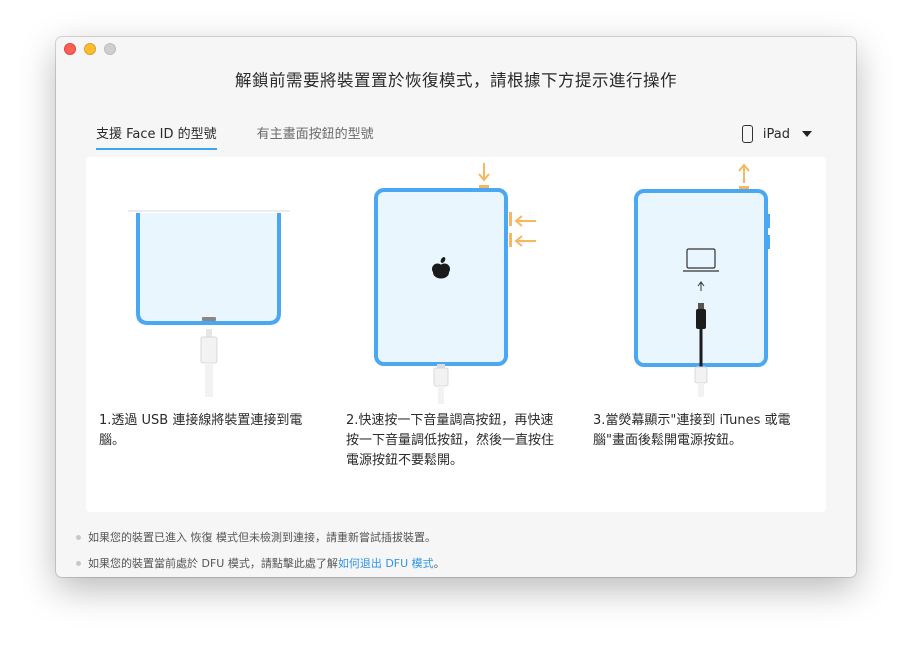 The width and height of the screenshot is (912, 652). I want to click on step-1-text: 1.透過 USB 連接線將裝置連接到電腦。, so click(201, 430).